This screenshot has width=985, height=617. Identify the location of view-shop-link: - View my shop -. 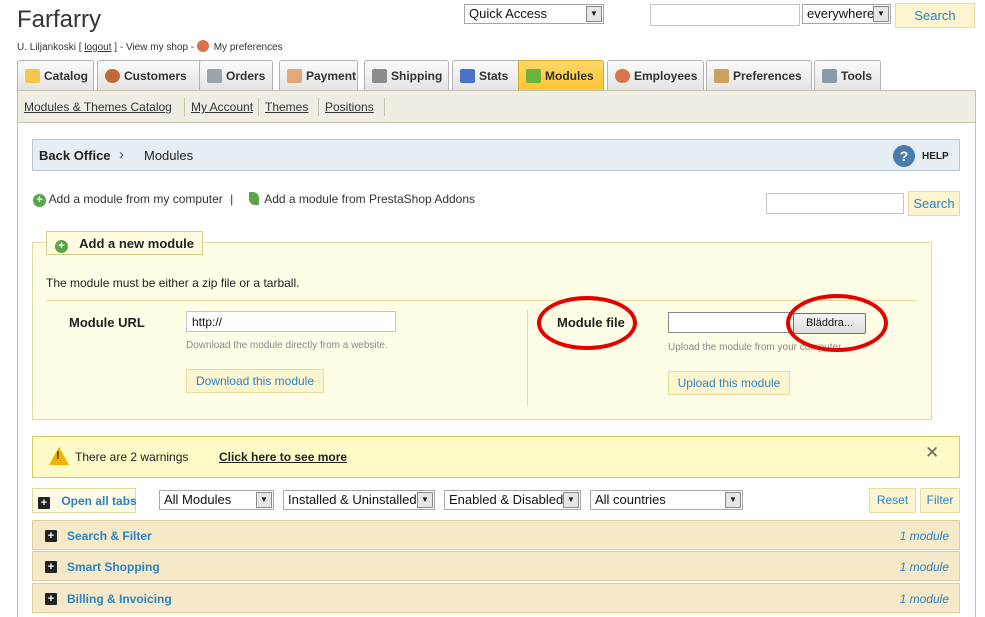
(157, 47).